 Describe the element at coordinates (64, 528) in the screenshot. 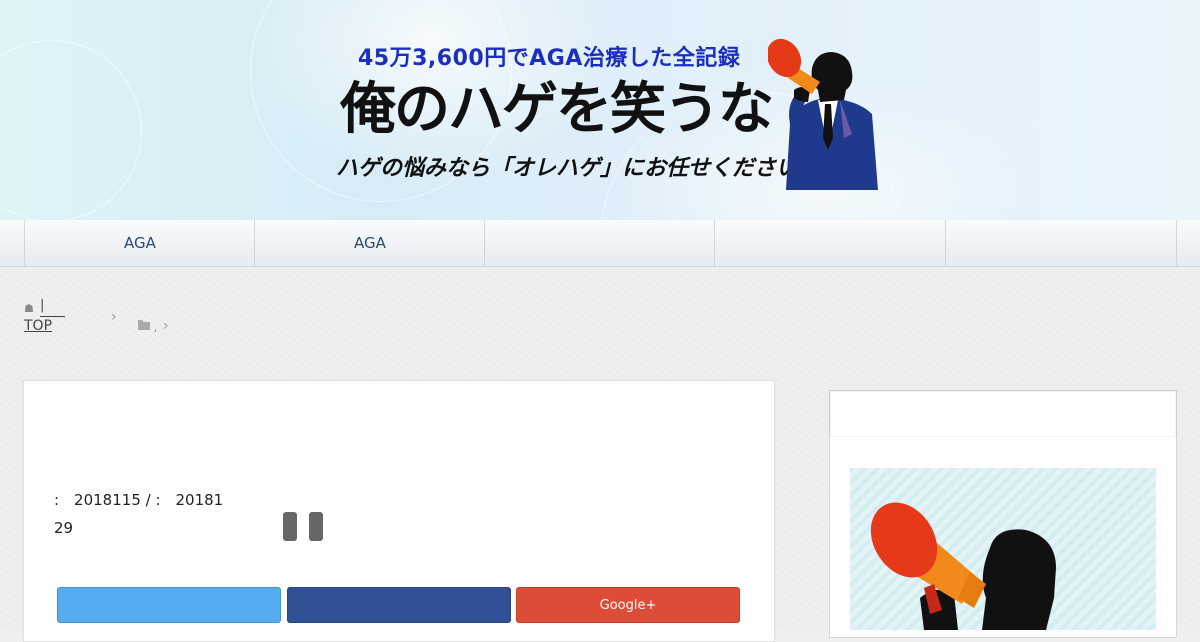

I see `post-date-line: 29` at that location.